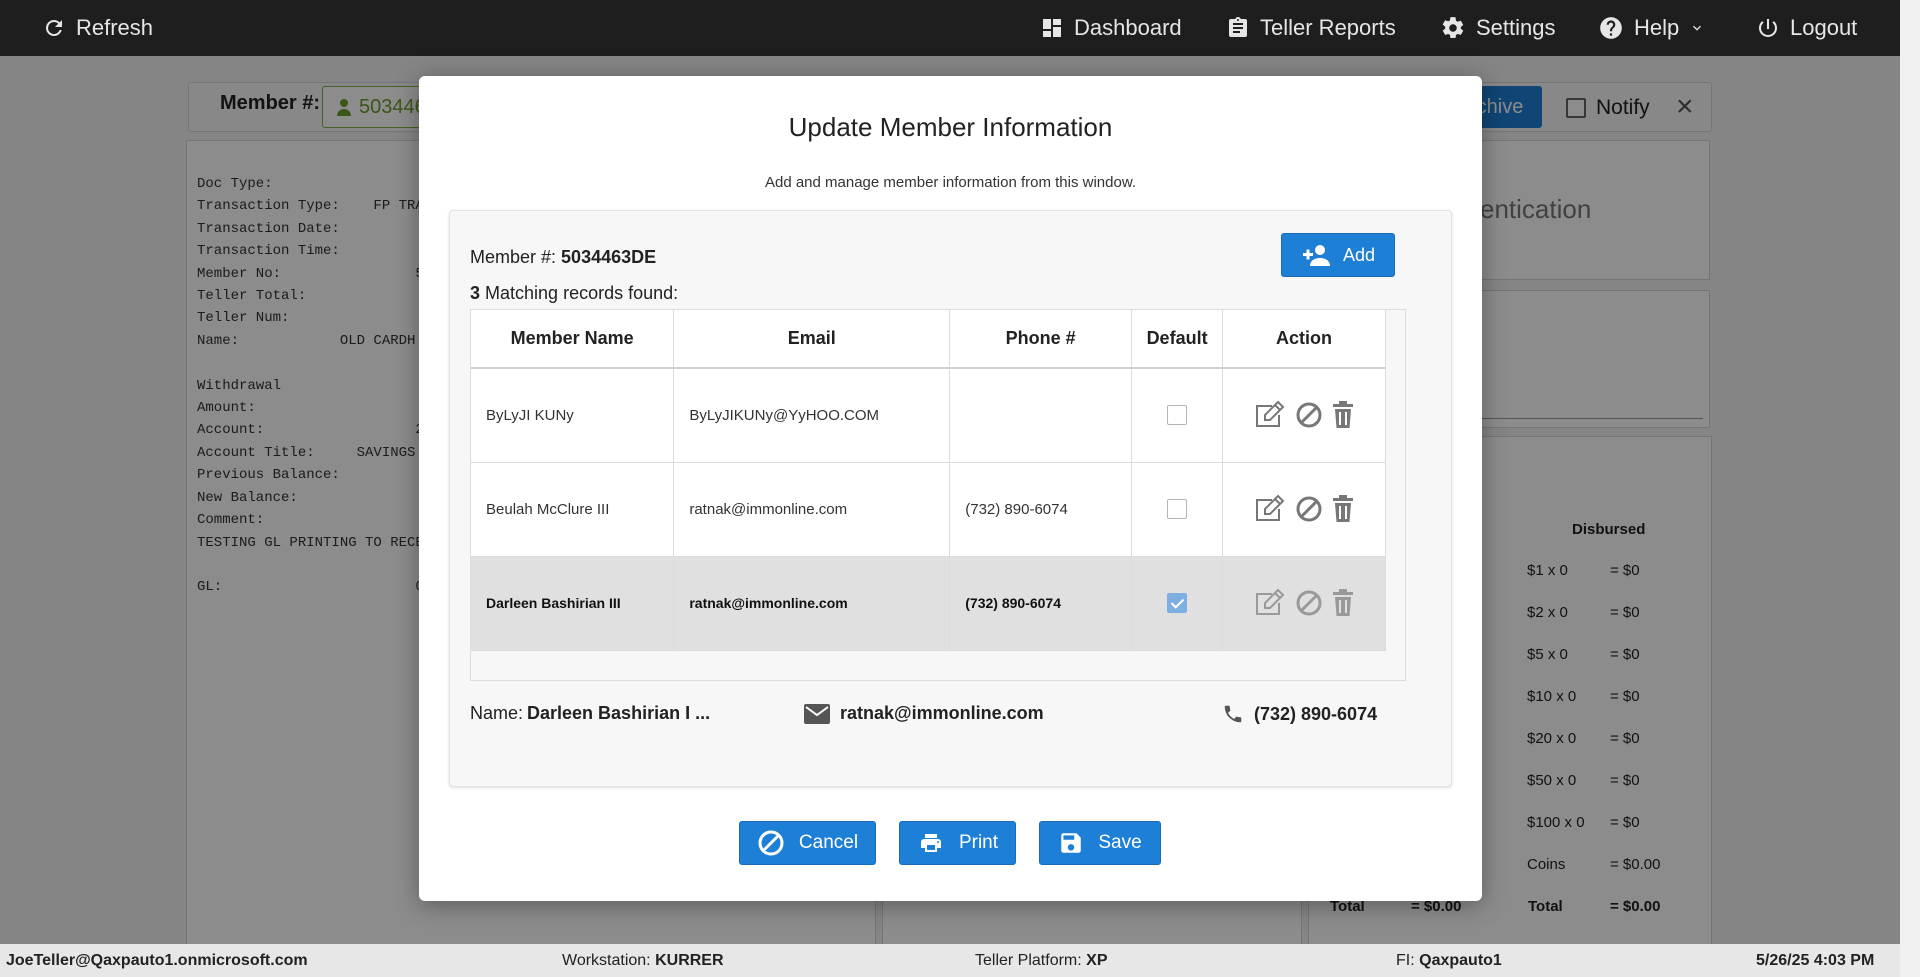  I want to click on status-workstation: Workstation: KURRER, so click(643, 961).